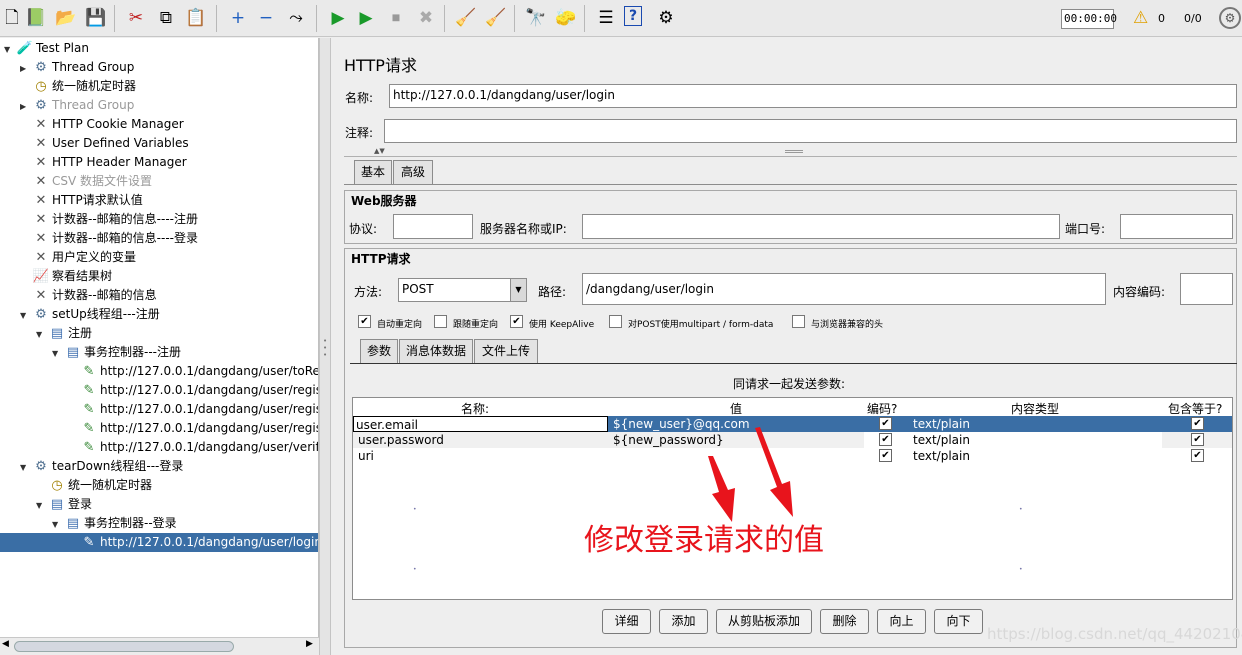  What do you see at coordinates (82, 200) in the screenshot?
I see `tree-node: ✕ HTTP请求默认值` at bounding box center [82, 200].